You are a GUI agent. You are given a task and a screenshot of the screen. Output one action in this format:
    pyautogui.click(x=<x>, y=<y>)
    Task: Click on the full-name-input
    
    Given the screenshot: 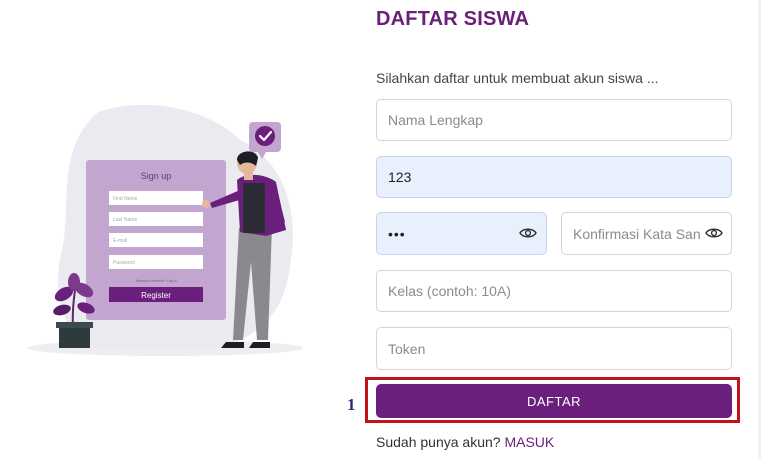 What is the action you would take?
    pyautogui.click(x=554, y=120)
    